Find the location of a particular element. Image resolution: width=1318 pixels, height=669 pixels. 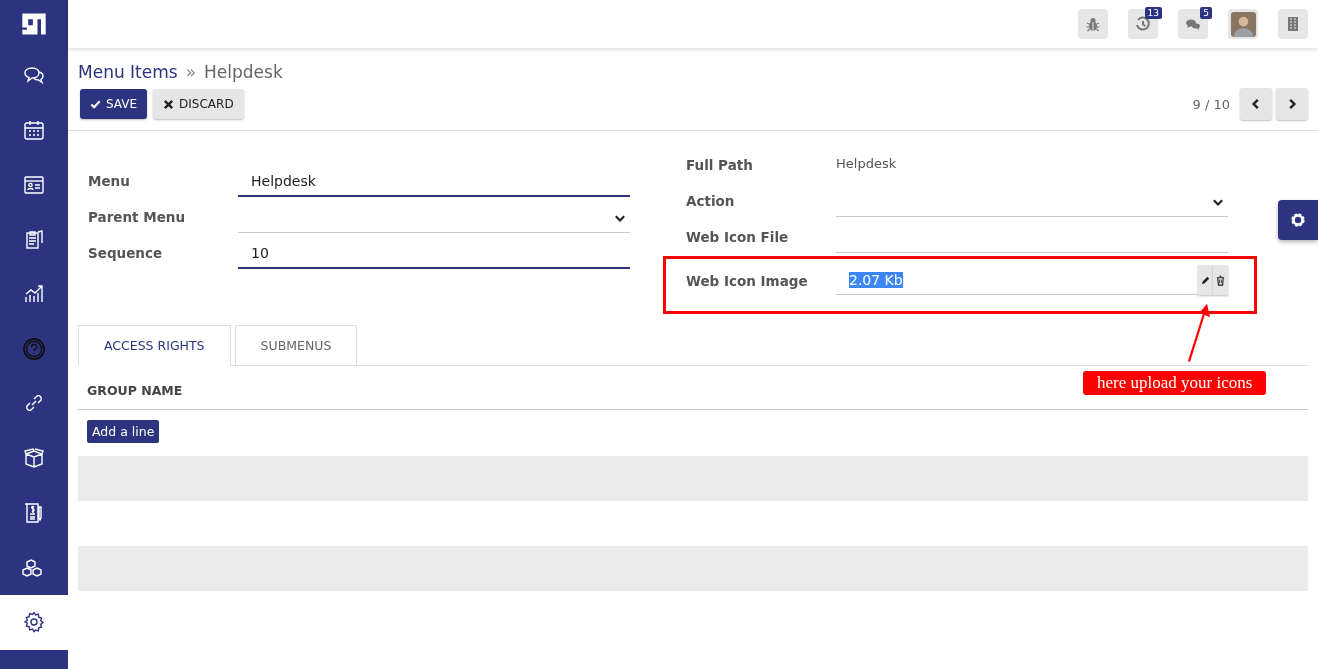

next-button is located at coordinates (1292, 104).